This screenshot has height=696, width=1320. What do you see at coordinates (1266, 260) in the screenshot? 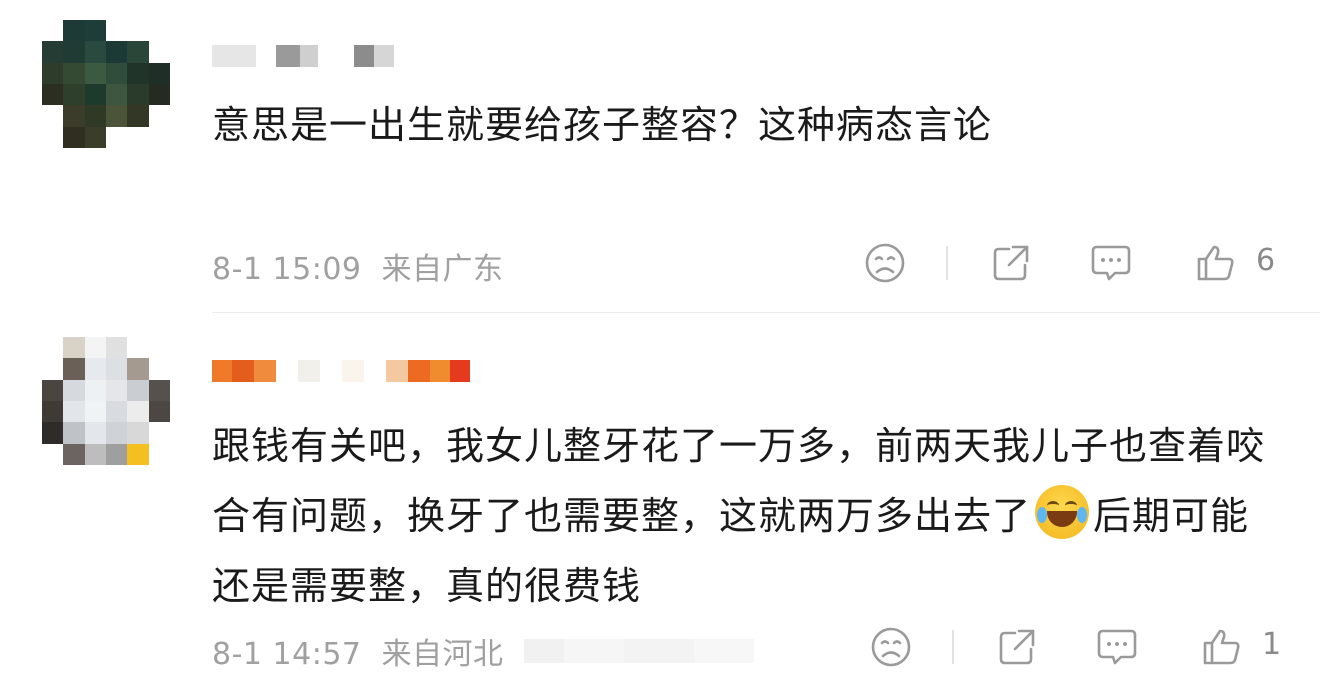
I see `like-count: 6` at bounding box center [1266, 260].